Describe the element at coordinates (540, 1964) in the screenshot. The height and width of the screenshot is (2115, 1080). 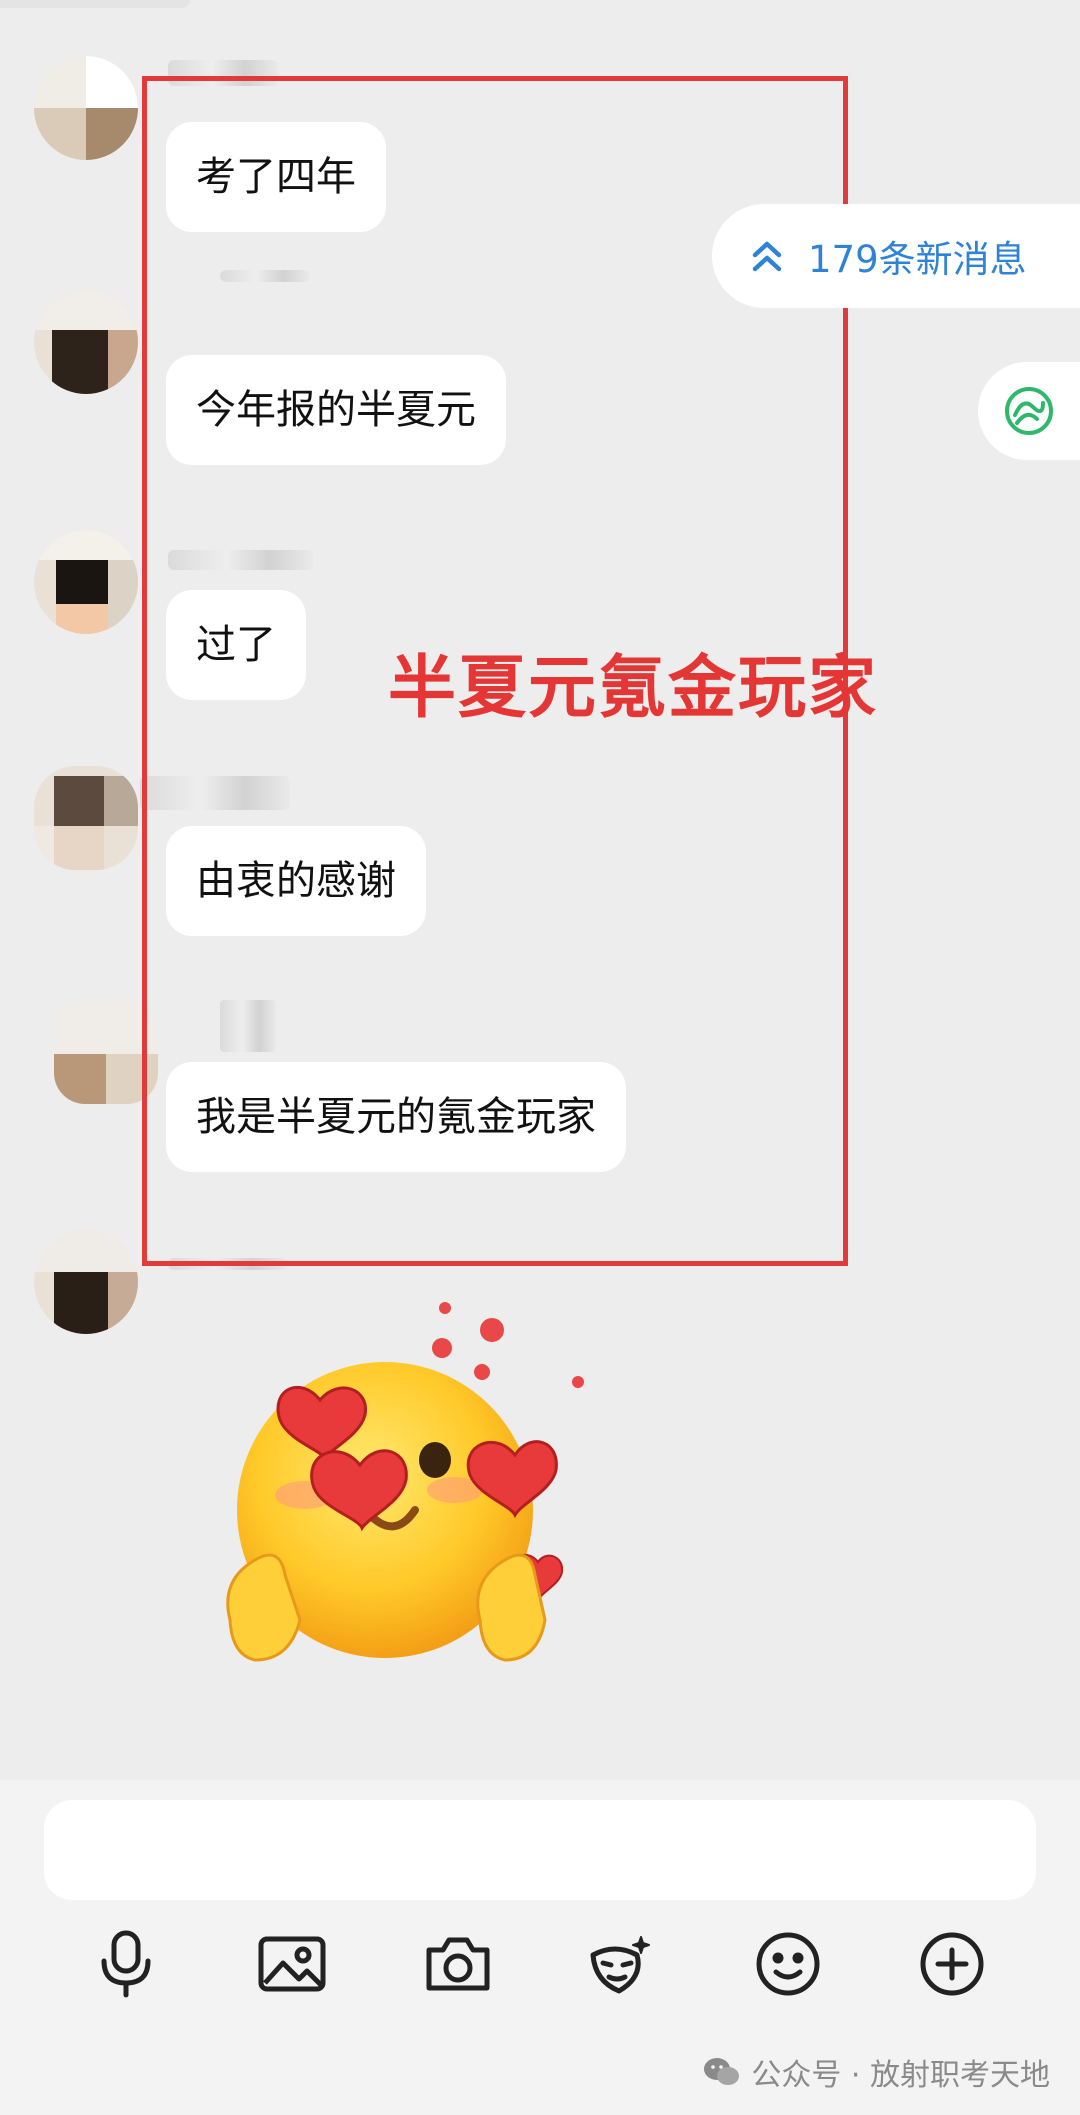
I see `input-toolbar` at that location.